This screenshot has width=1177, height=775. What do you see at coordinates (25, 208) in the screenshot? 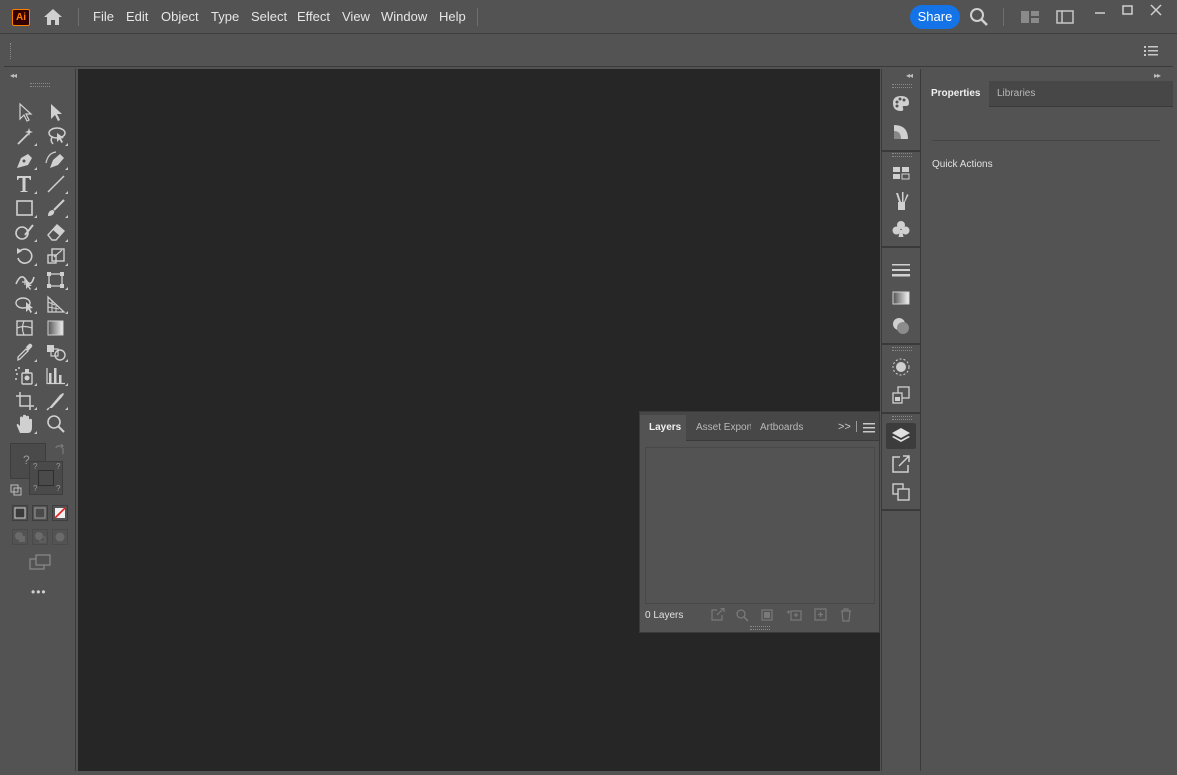
I see `rectangle-tool` at bounding box center [25, 208].